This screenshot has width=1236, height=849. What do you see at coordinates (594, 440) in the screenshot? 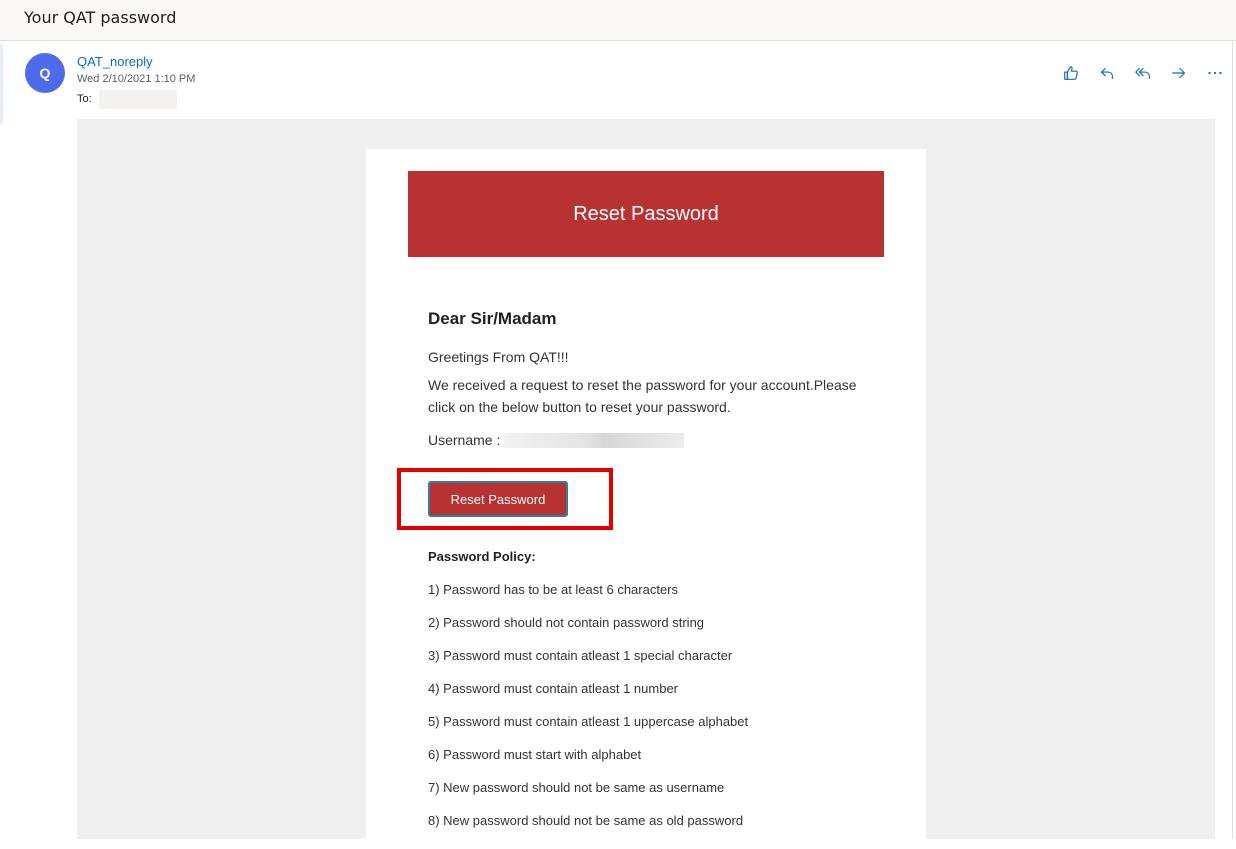
I see `redacted-username` at bounding box center [594, 440].